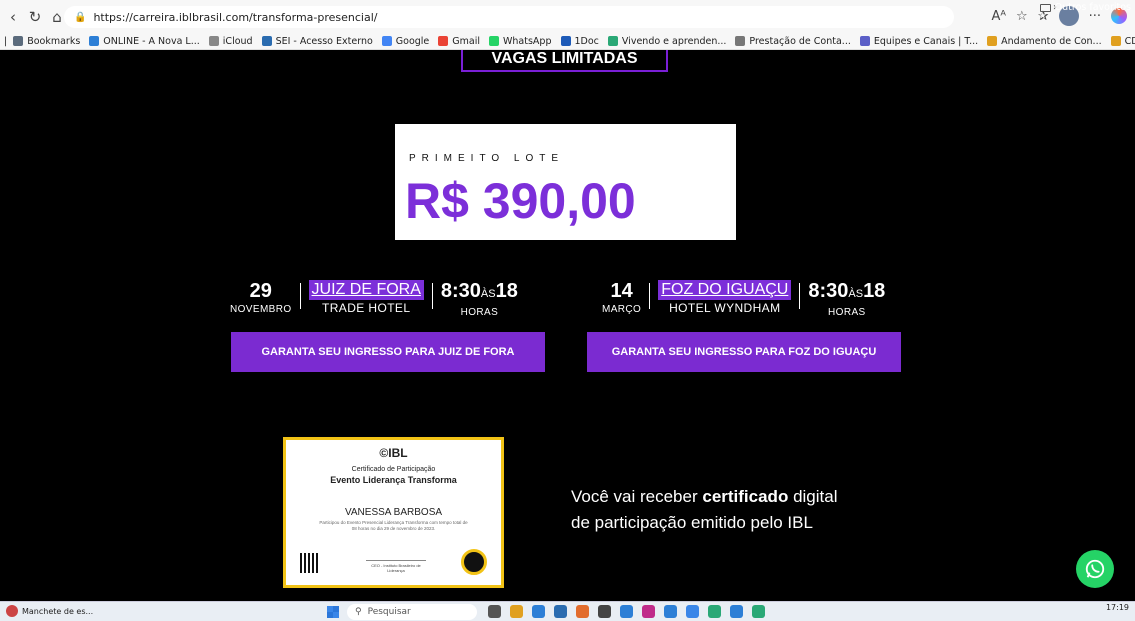  I want to click on taskbar: Manchete de es... ⚲ Pesquisar 17:19, so click(567, 611).